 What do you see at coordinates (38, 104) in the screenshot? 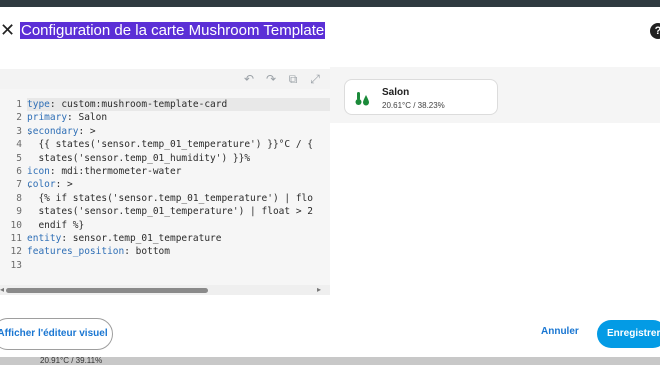
I see `yaml-key: type` at bounding box center [38, 104].